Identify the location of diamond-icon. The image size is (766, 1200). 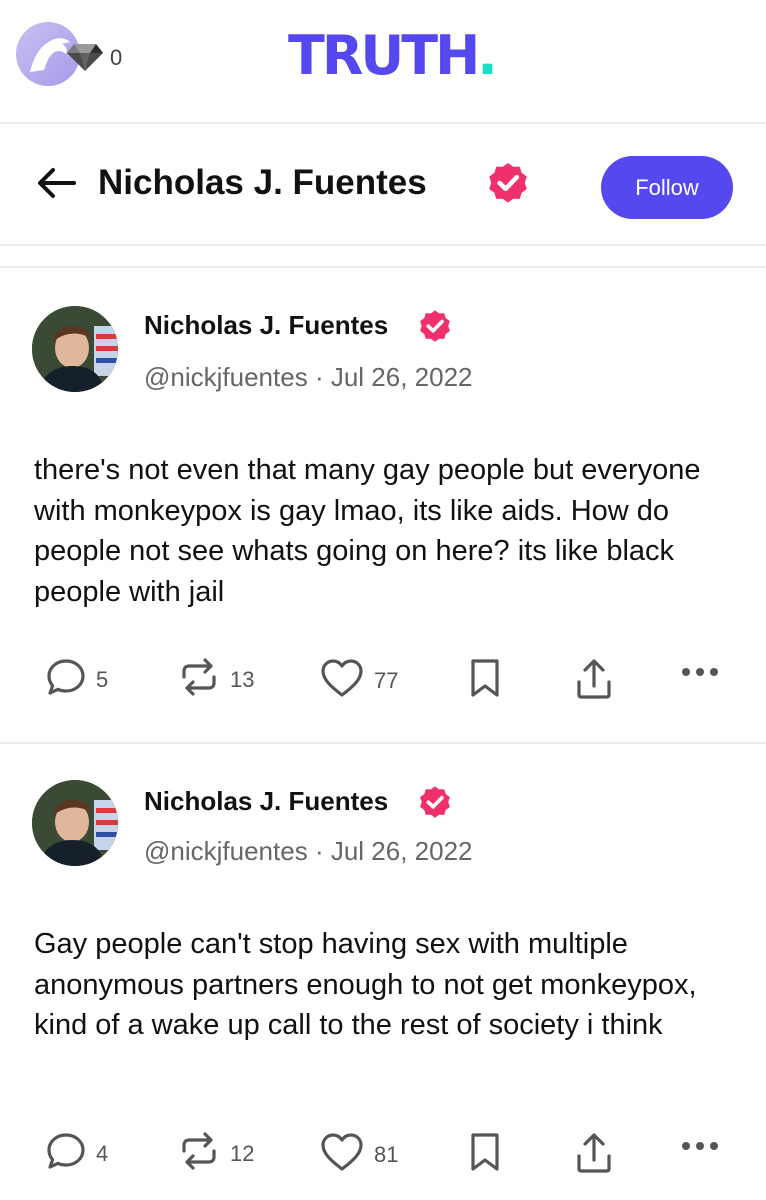
(85, 59).